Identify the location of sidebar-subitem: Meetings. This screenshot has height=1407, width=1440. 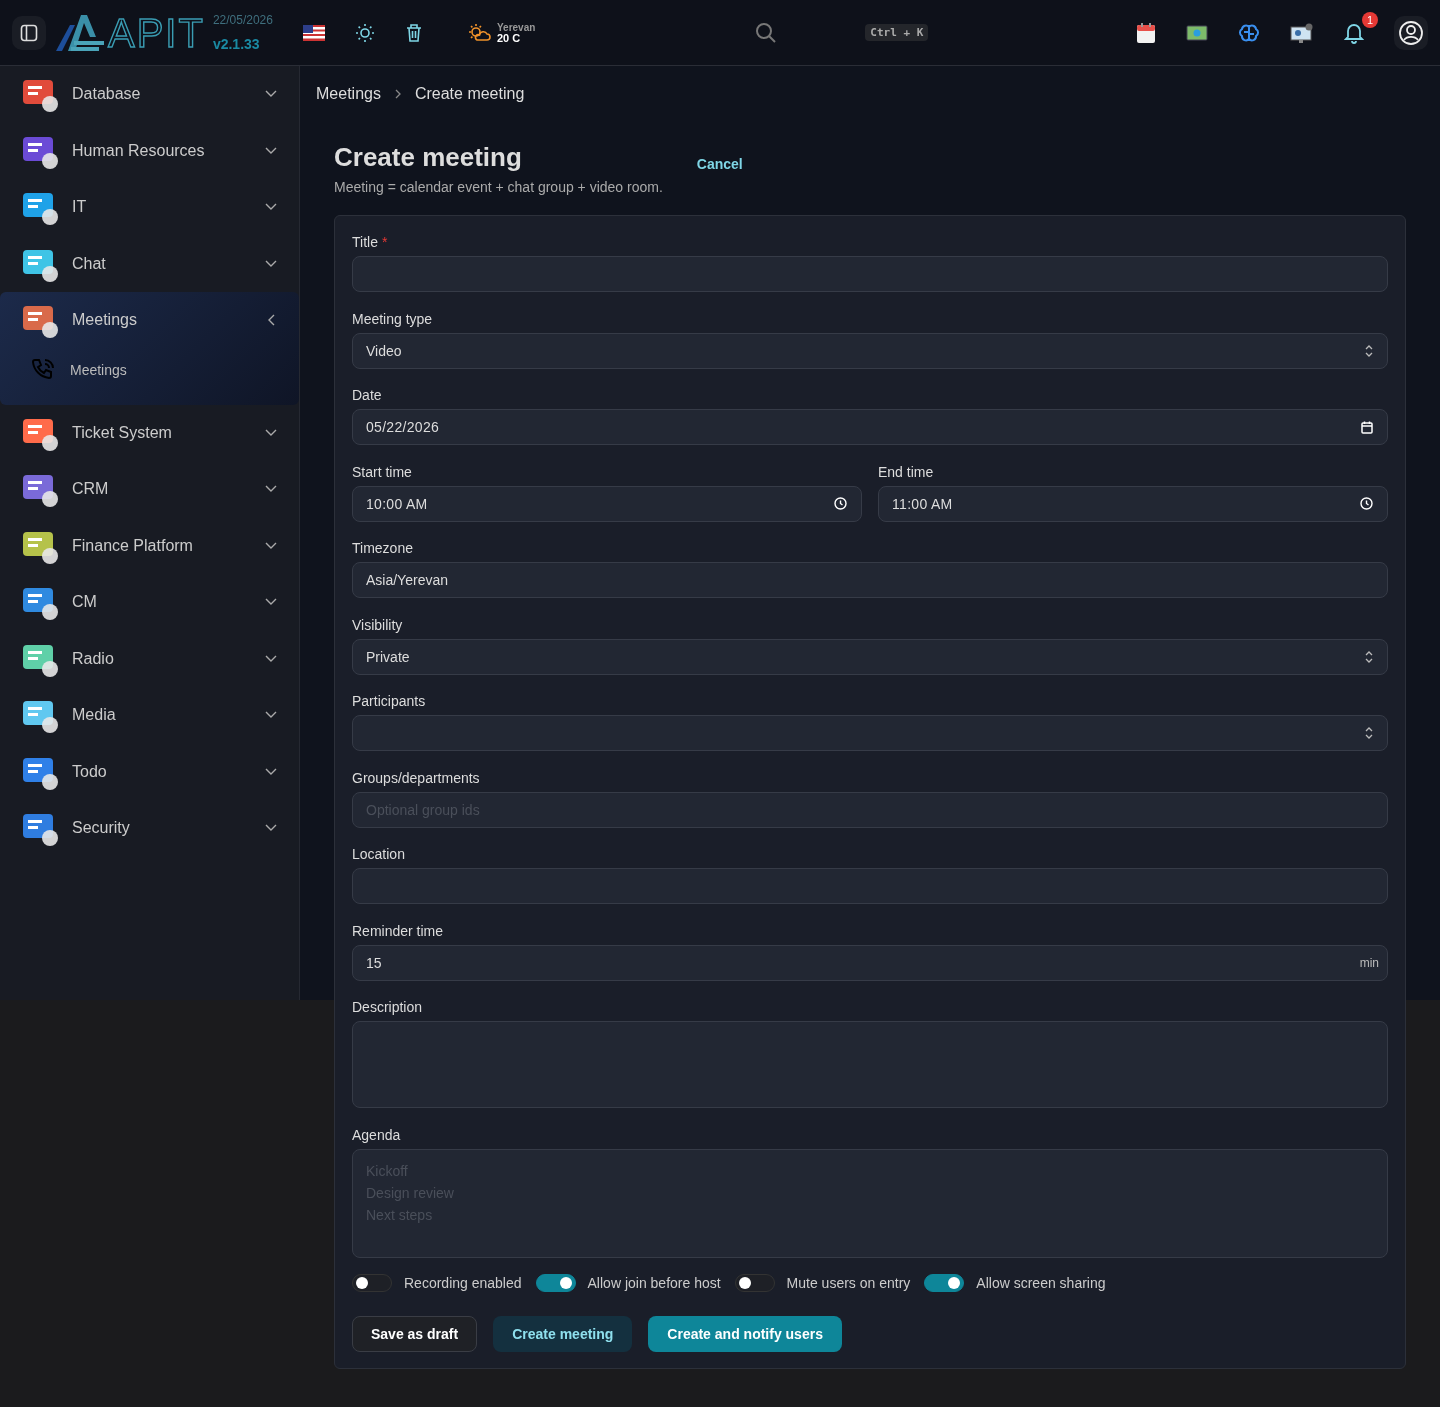
(149, 369).